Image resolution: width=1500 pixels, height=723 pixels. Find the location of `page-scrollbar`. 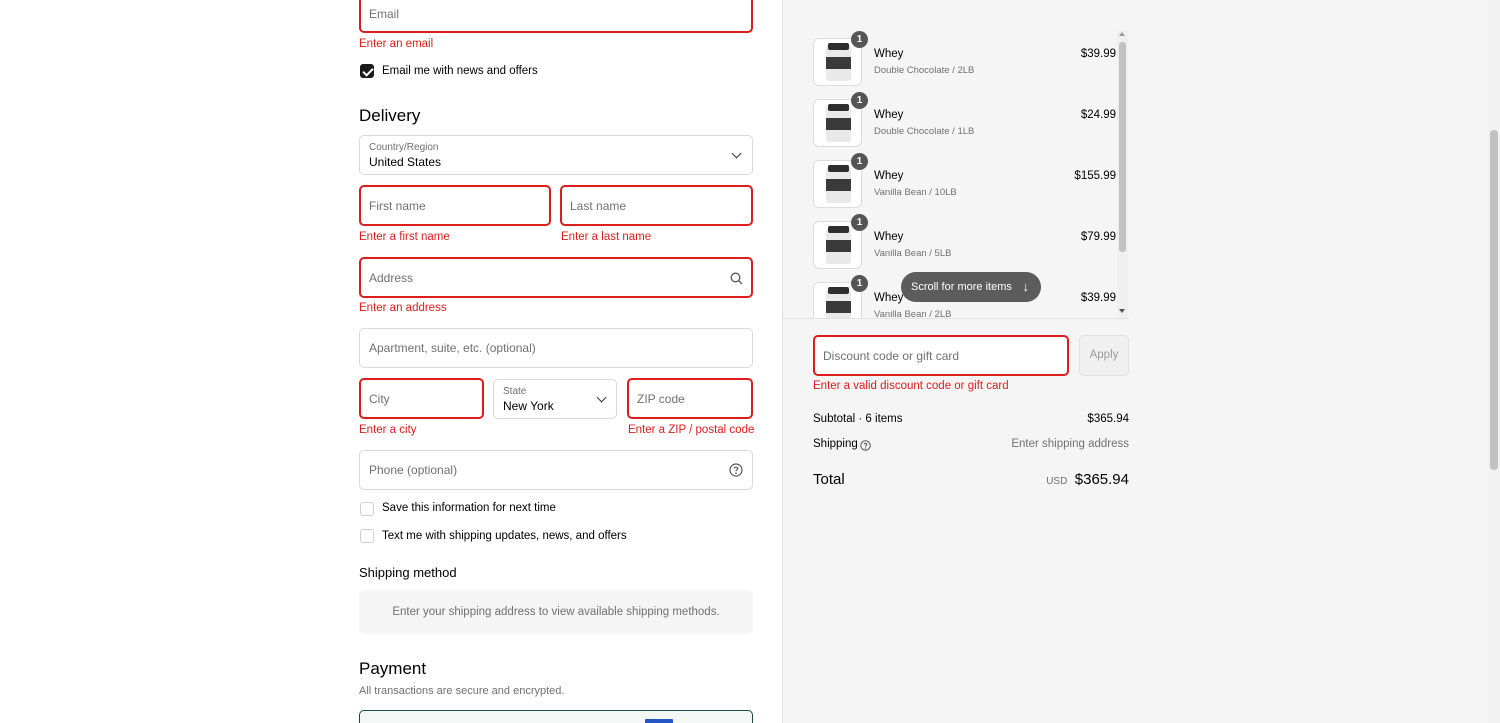

page-scrollbar is located at coordinates (1494, 361).